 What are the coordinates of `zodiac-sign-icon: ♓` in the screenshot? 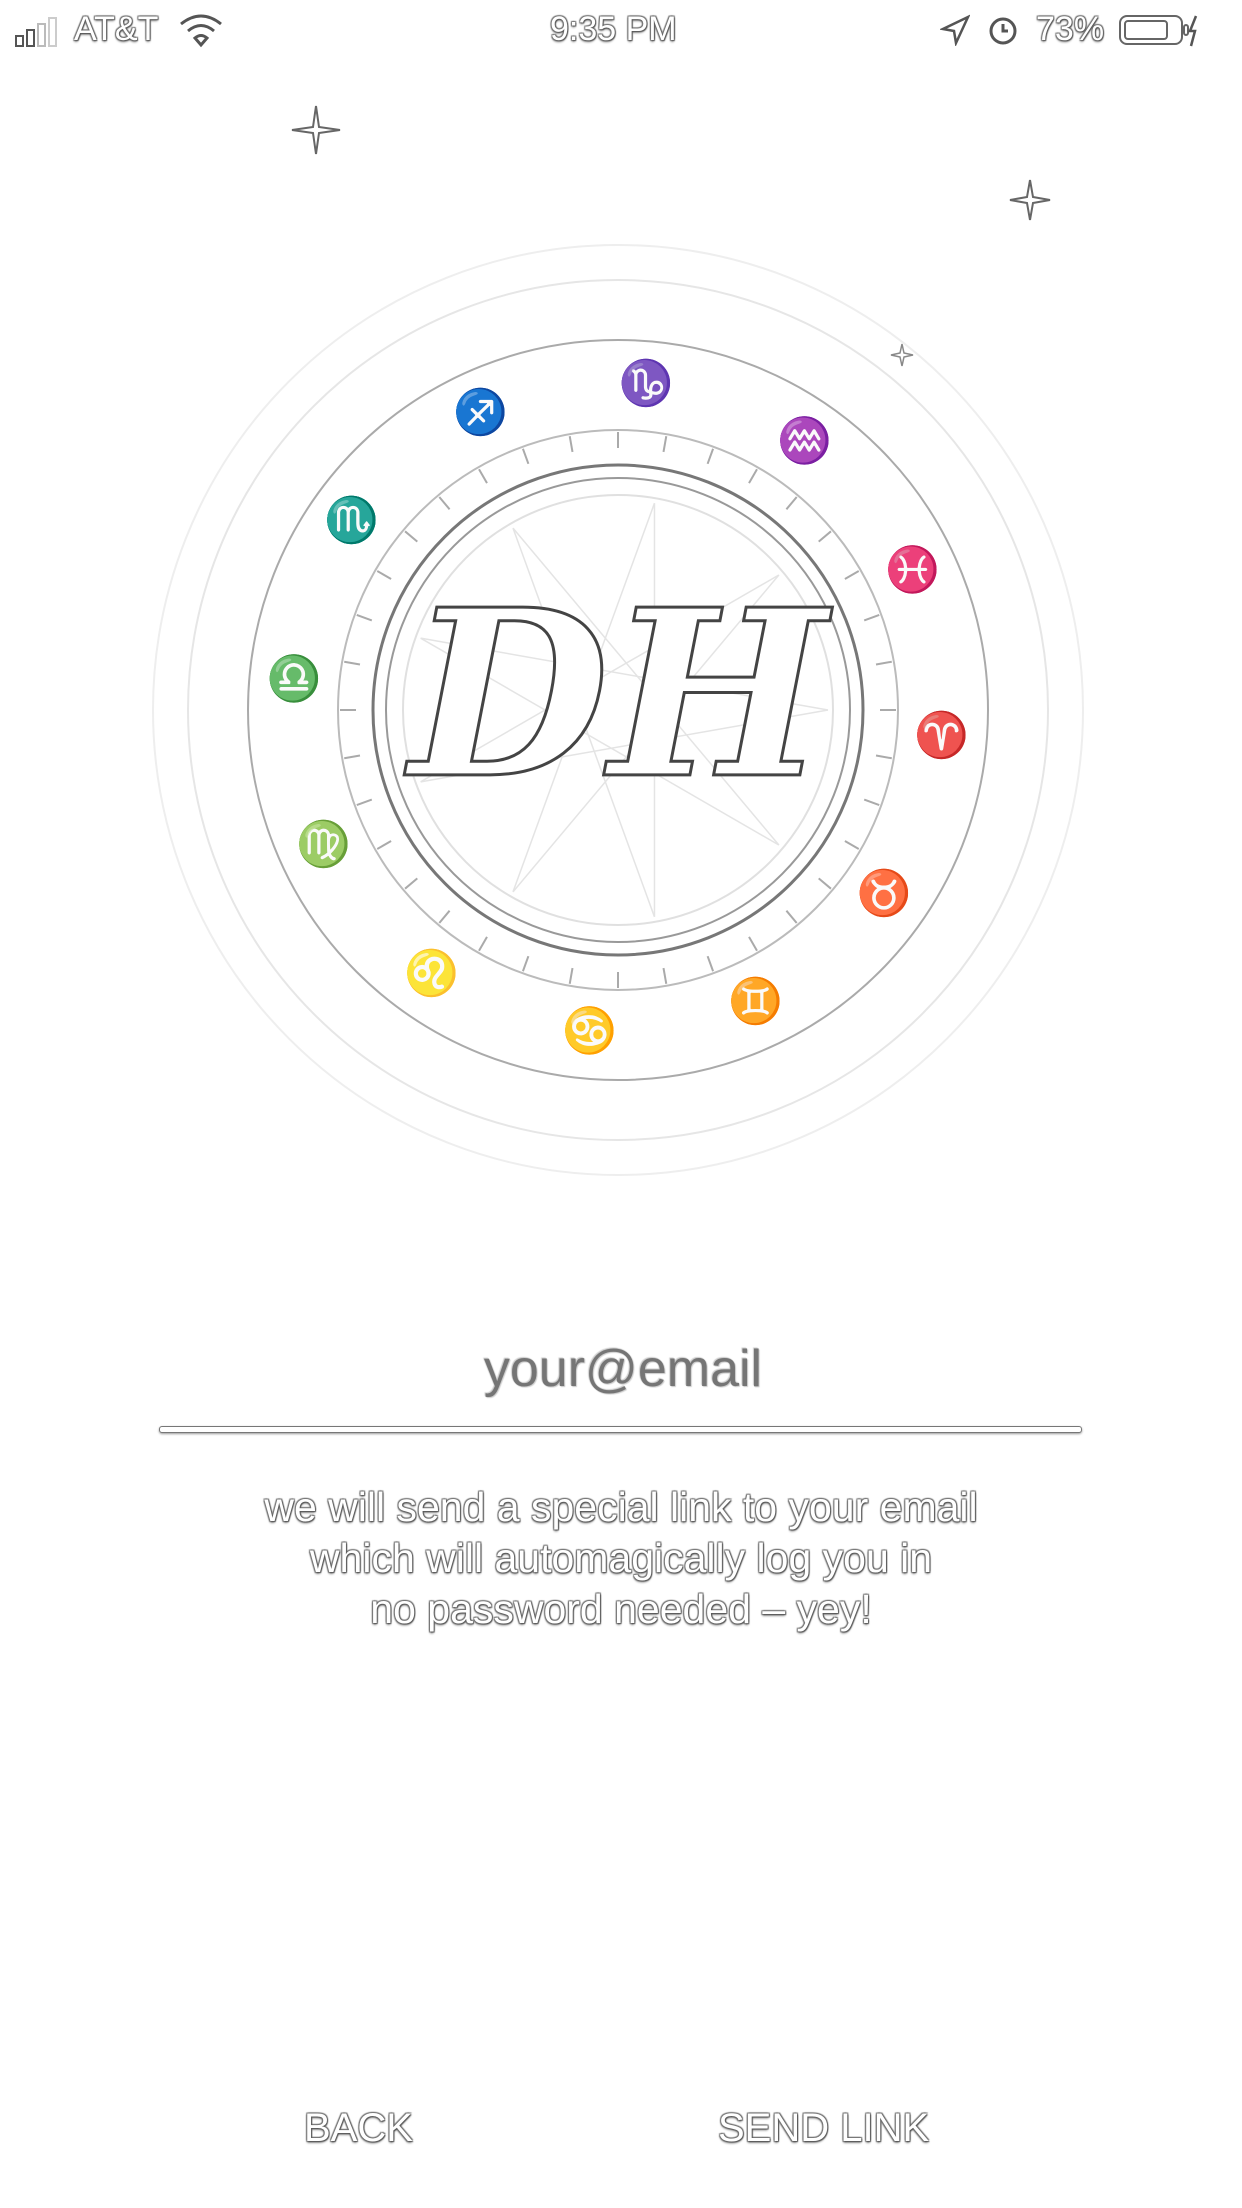 It's located at (912, 569).